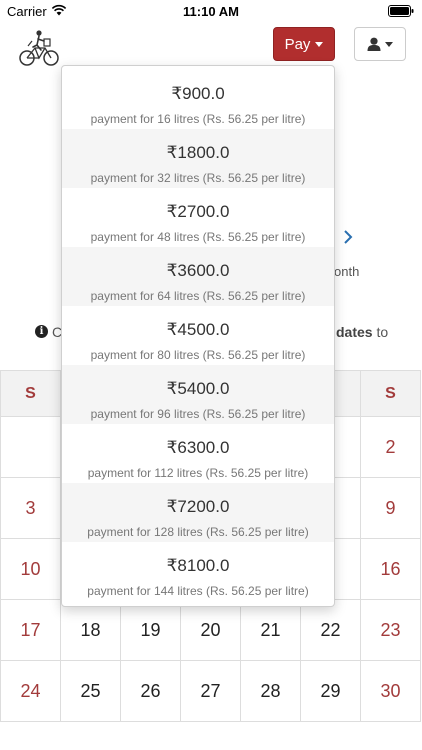 This screenshot has width=422, height=750. I want to click on status-bar: Carrier 11:10 AM, so click(211, 11).